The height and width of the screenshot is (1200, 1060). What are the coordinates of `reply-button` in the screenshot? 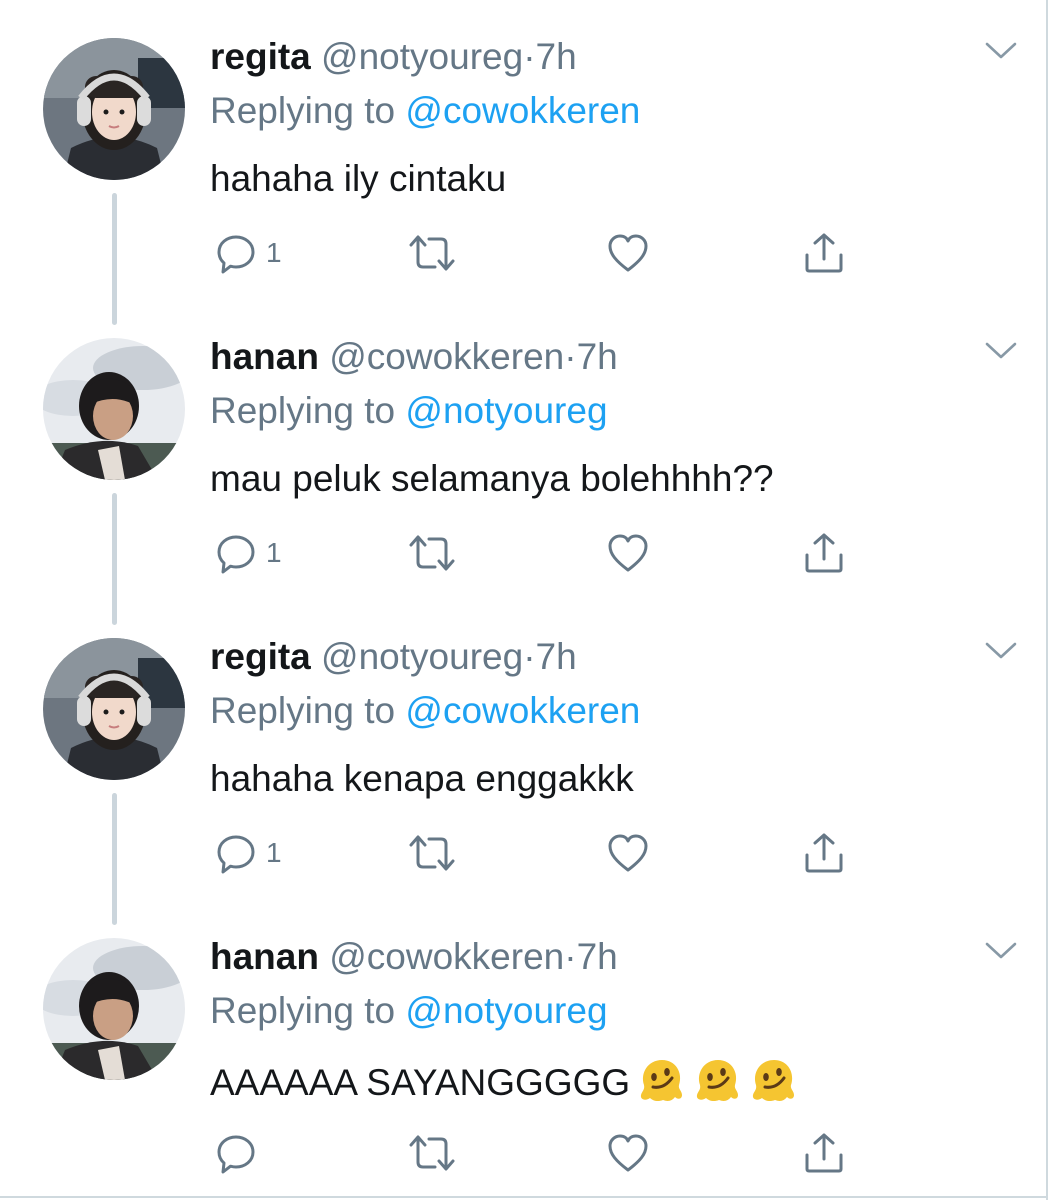 It's located at (240, 1153).